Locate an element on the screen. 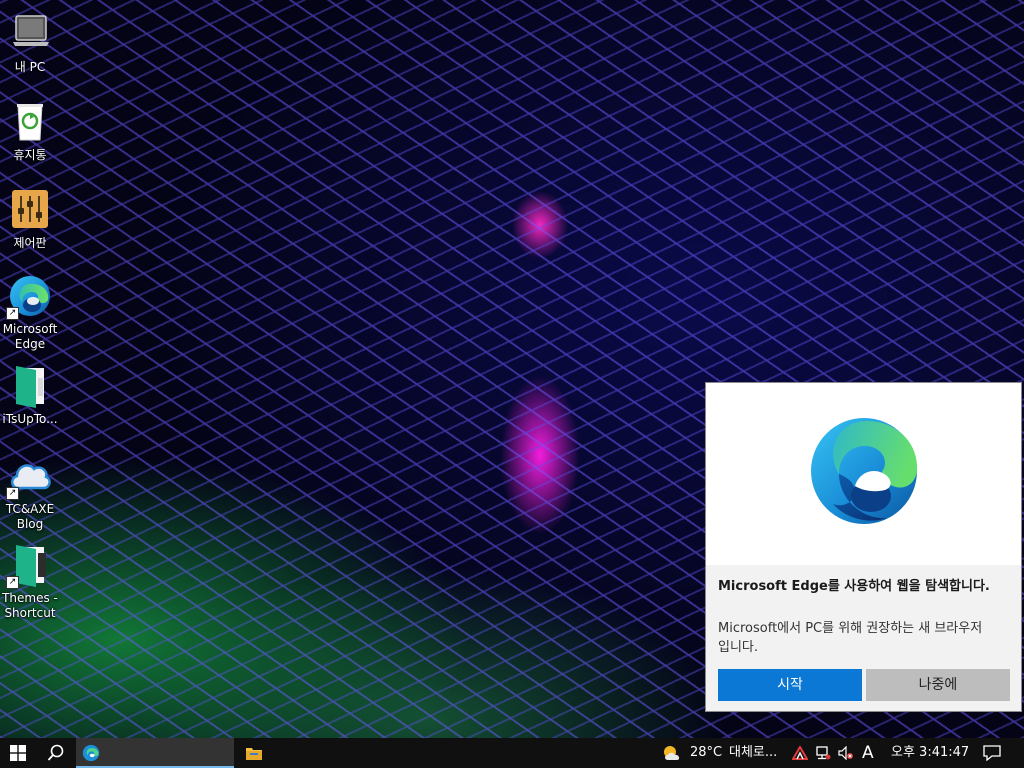  search-icon is located at coordinates (55, 752).